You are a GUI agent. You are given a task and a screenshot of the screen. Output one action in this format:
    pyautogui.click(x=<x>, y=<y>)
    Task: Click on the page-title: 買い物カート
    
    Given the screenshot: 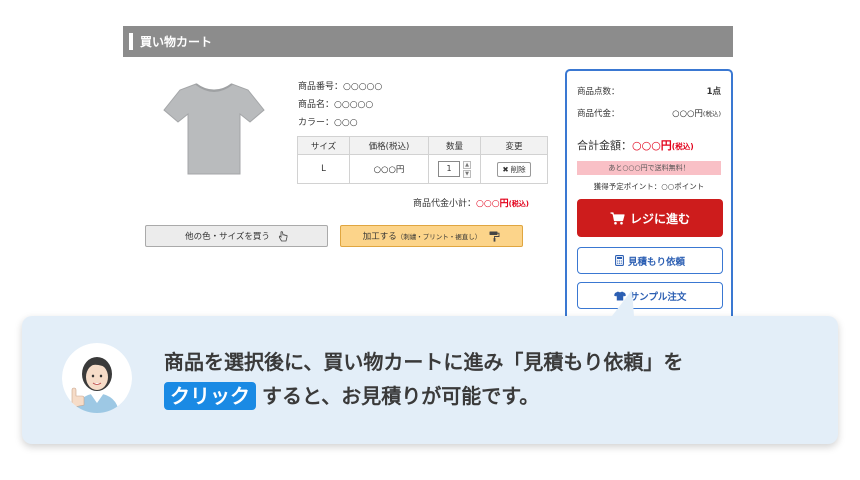 What is the action you would take?
    pyautogui.click(x=176, y=42)
    